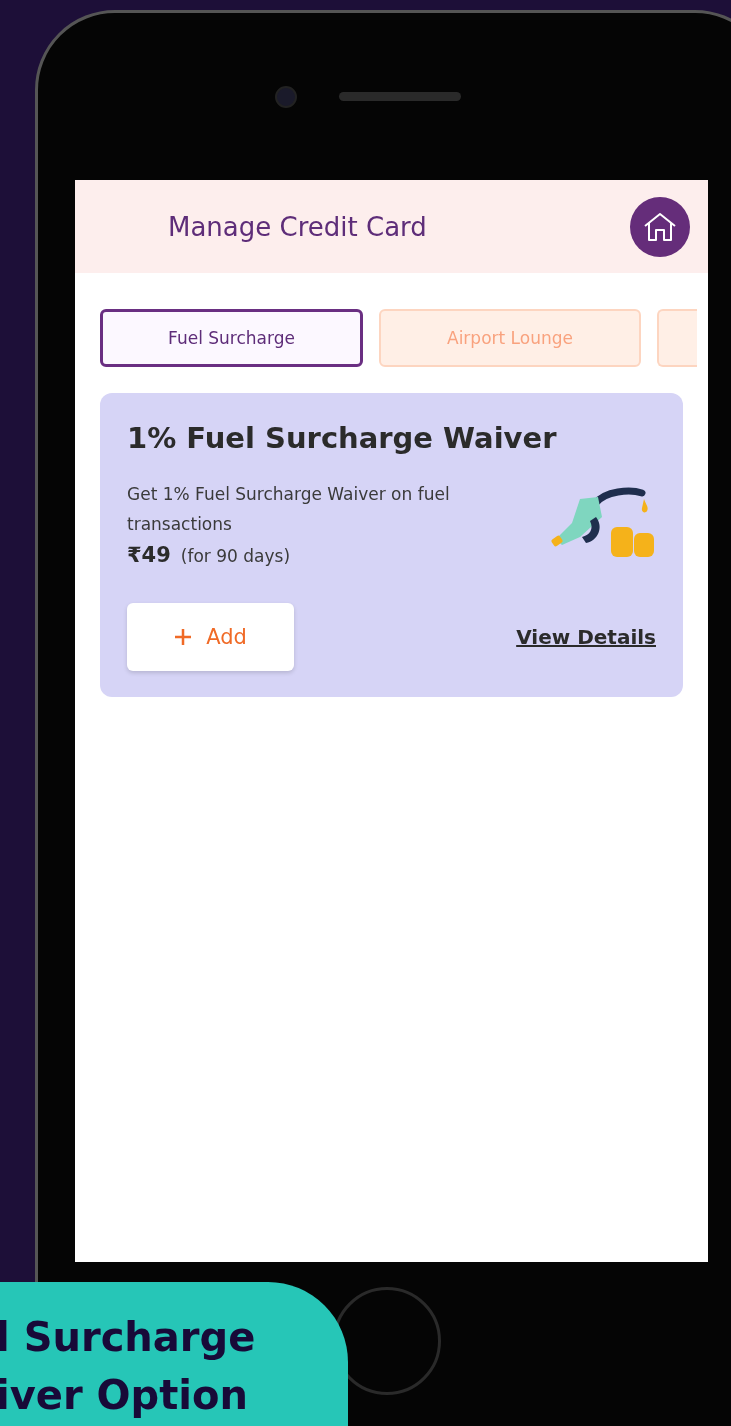  What do you see at coordinates (124, 1395) in the screenshot?
I see `caption-text: iver Option` at bounding box center [124, 1395].